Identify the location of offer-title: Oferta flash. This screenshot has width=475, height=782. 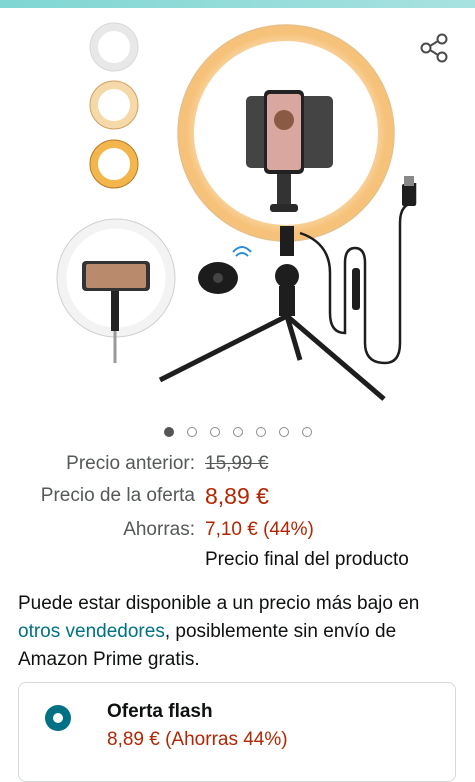
(160, 711).